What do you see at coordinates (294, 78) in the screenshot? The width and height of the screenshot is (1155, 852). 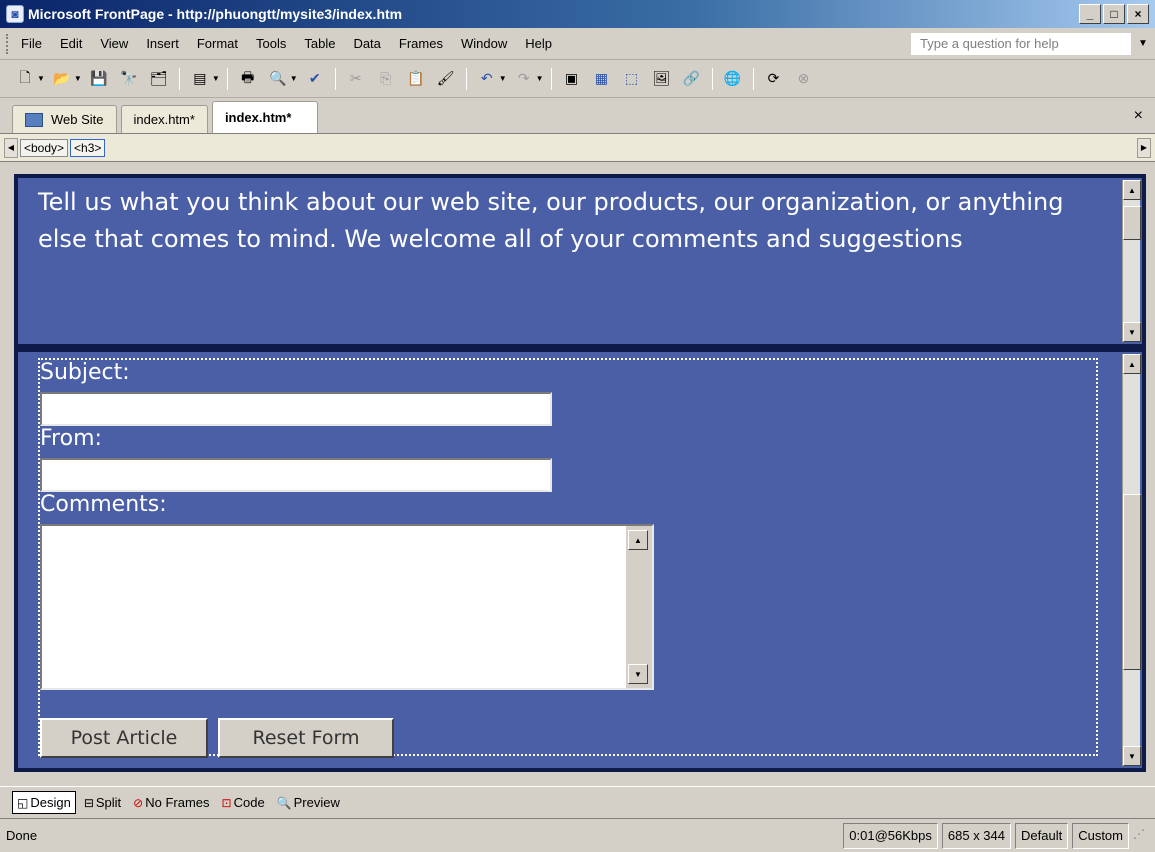 I see `preview-dropdown-icon: ▼` at bounding box center [294, 78].